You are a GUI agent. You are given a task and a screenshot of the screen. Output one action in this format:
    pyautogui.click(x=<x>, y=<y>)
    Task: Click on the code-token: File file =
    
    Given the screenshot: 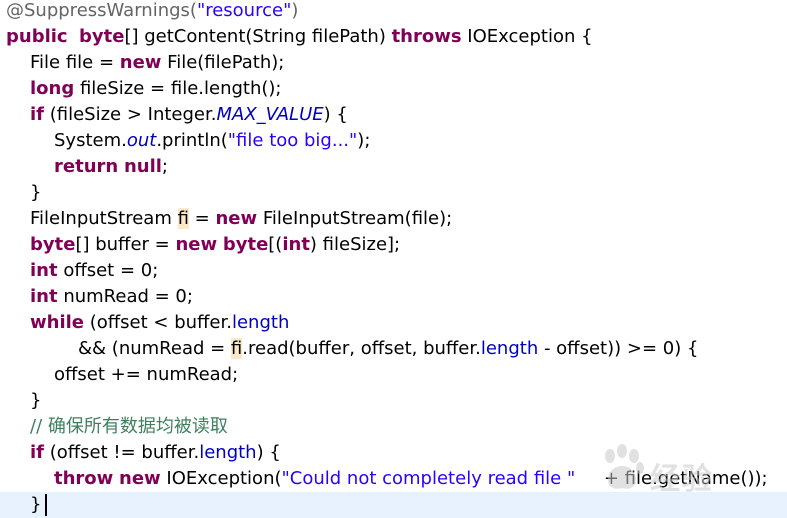 What is the action you would take?
    pyautogui.click(x=75, y=62)
    